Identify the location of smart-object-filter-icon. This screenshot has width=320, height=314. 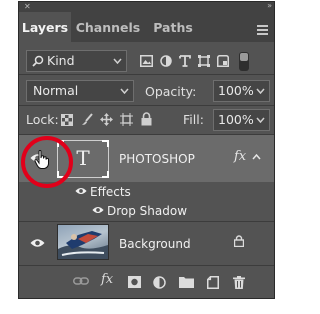
(223, 61).